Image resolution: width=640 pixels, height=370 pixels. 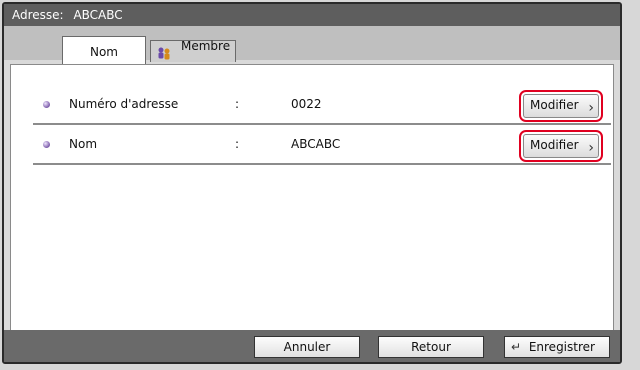 I want to click on cancel-button: Annuler, so click(x=307, y=347).